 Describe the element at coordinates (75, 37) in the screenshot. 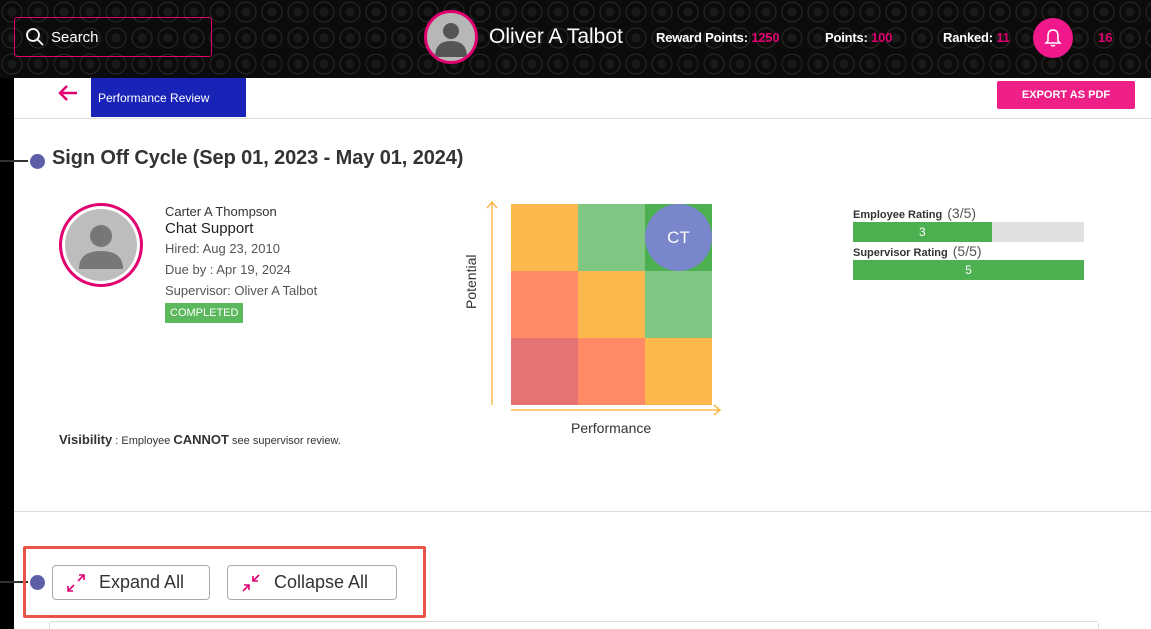

I see `search-label: Search` at that location.